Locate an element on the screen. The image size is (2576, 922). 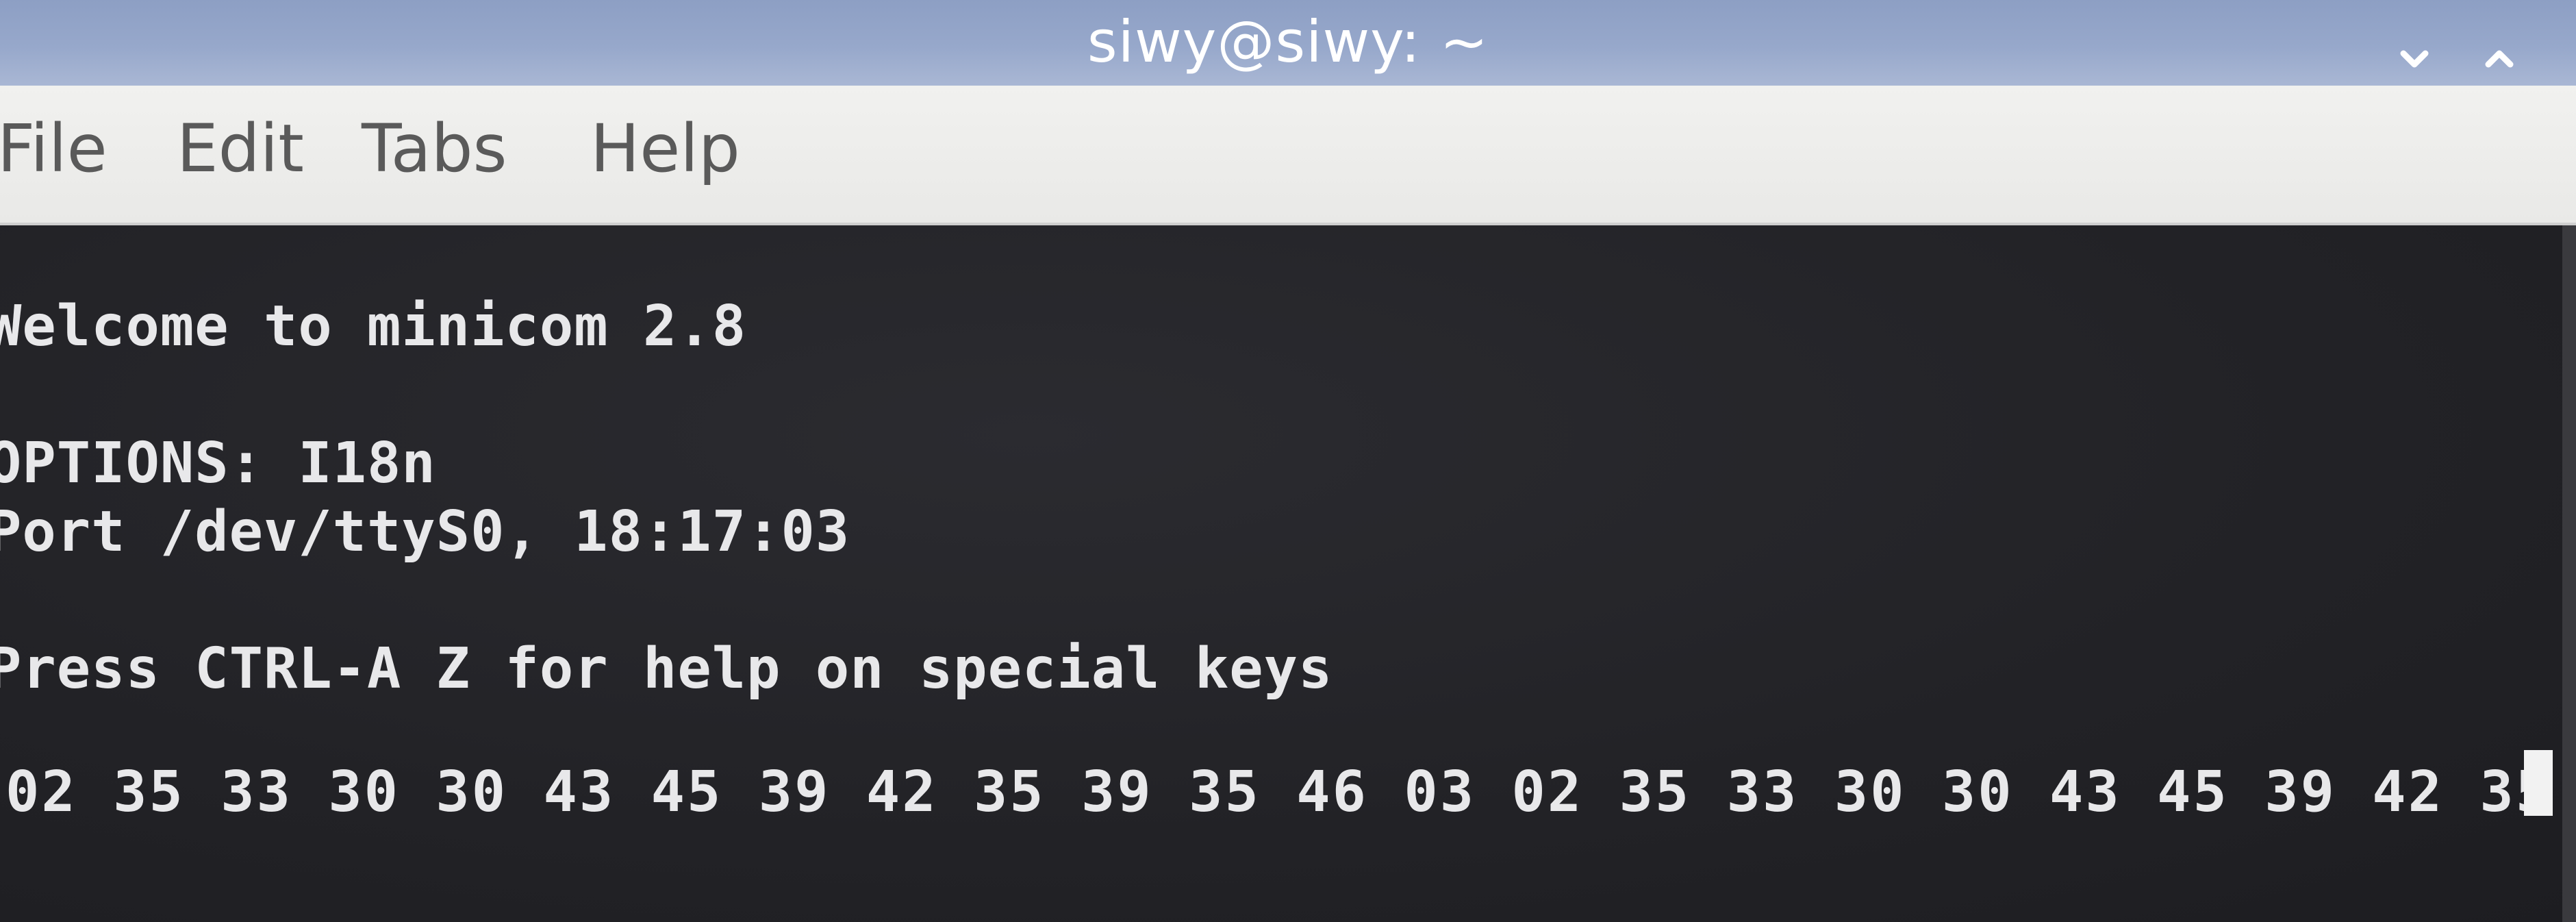
minimize-button is located at coordinates (2414, 58).